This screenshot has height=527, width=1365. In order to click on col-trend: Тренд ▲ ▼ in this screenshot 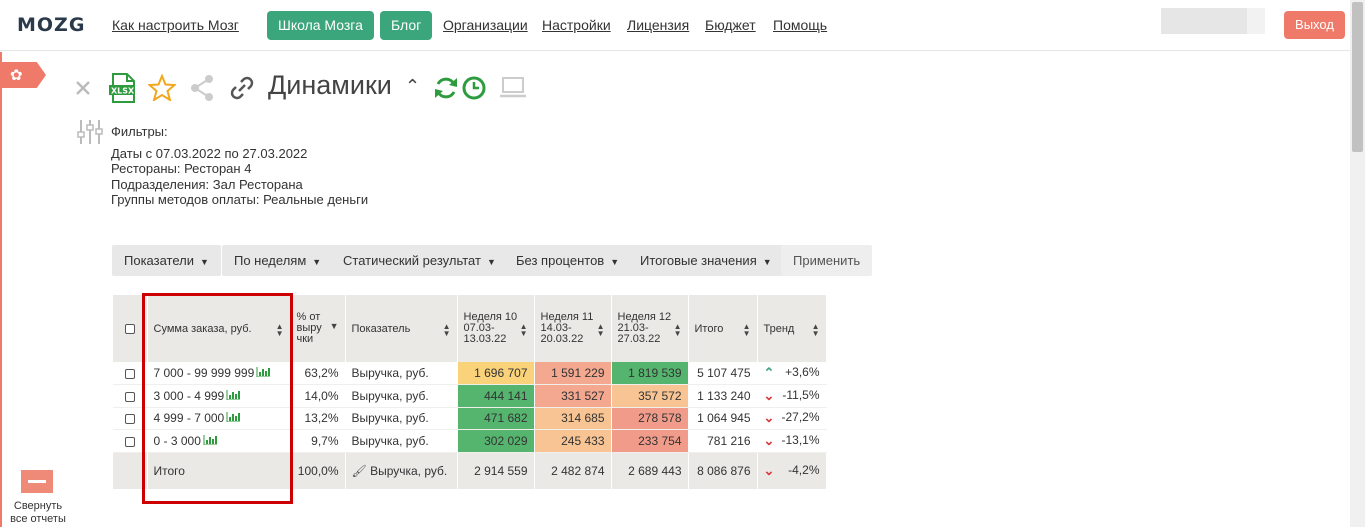, I will do `click(792, 328)`.